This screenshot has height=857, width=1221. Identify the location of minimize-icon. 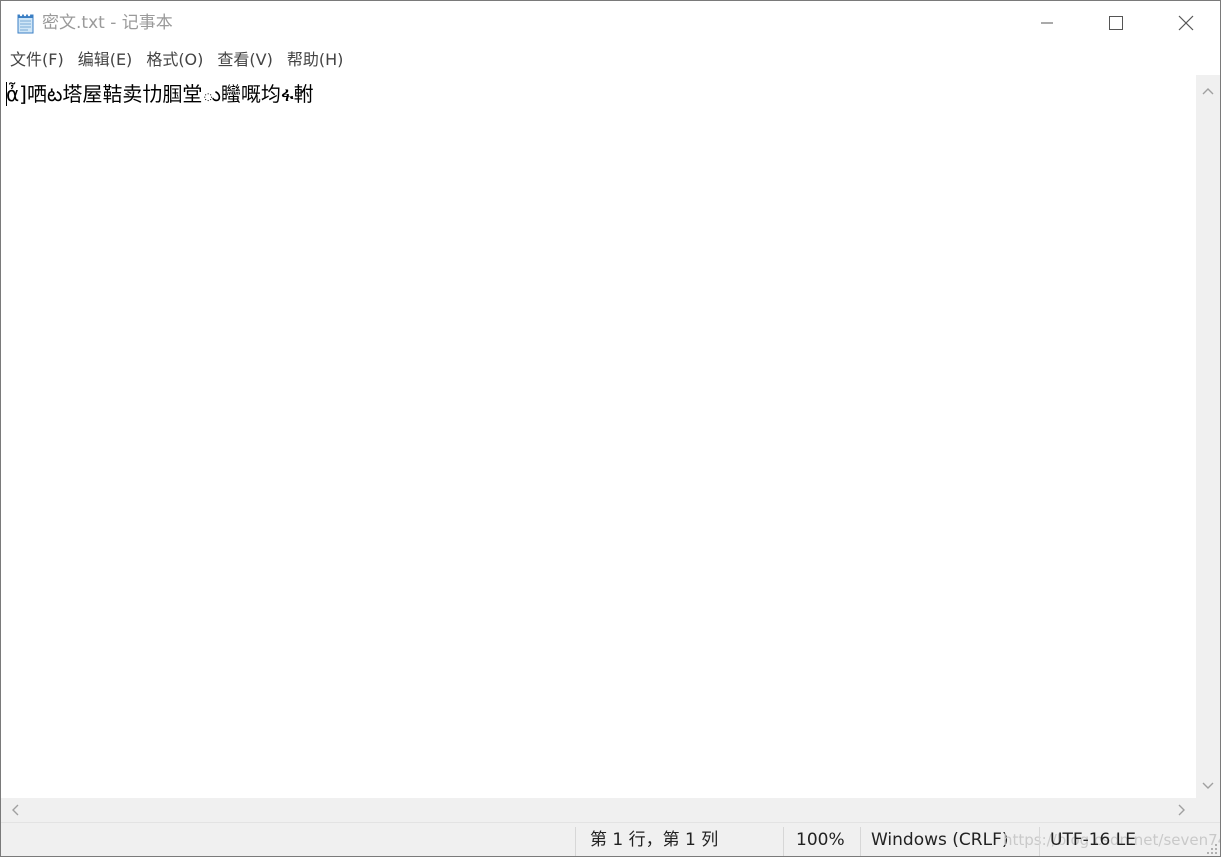
(1047, 23).